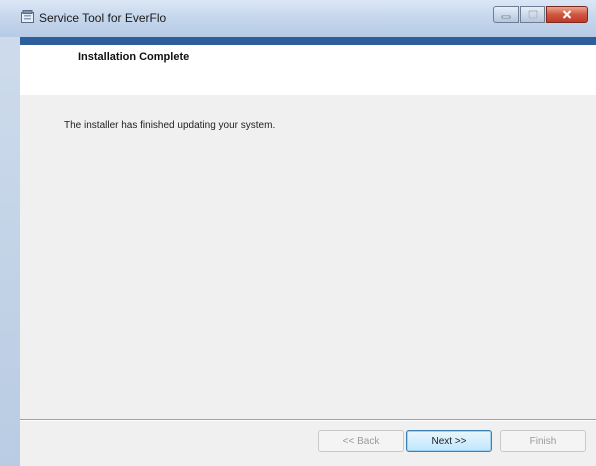  What do you see at coordinates (103, 18) in the screenshot?
I see `window-title: Service Tool for EverFlo` at bounding box center [103, 18].